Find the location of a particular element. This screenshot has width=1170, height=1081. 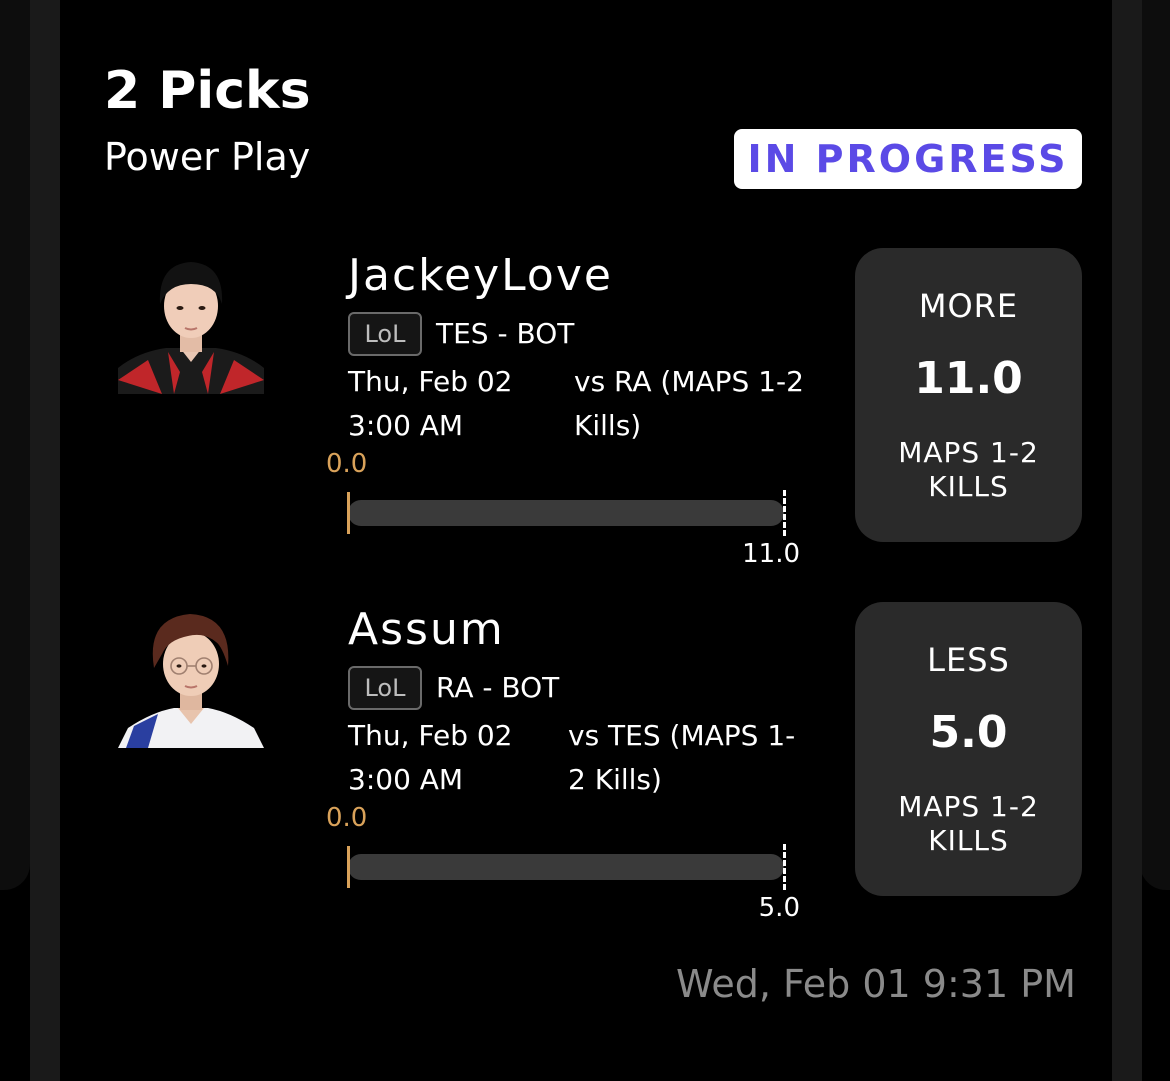

progress-target-label: 5.0 is located at coordinates (779, 908).